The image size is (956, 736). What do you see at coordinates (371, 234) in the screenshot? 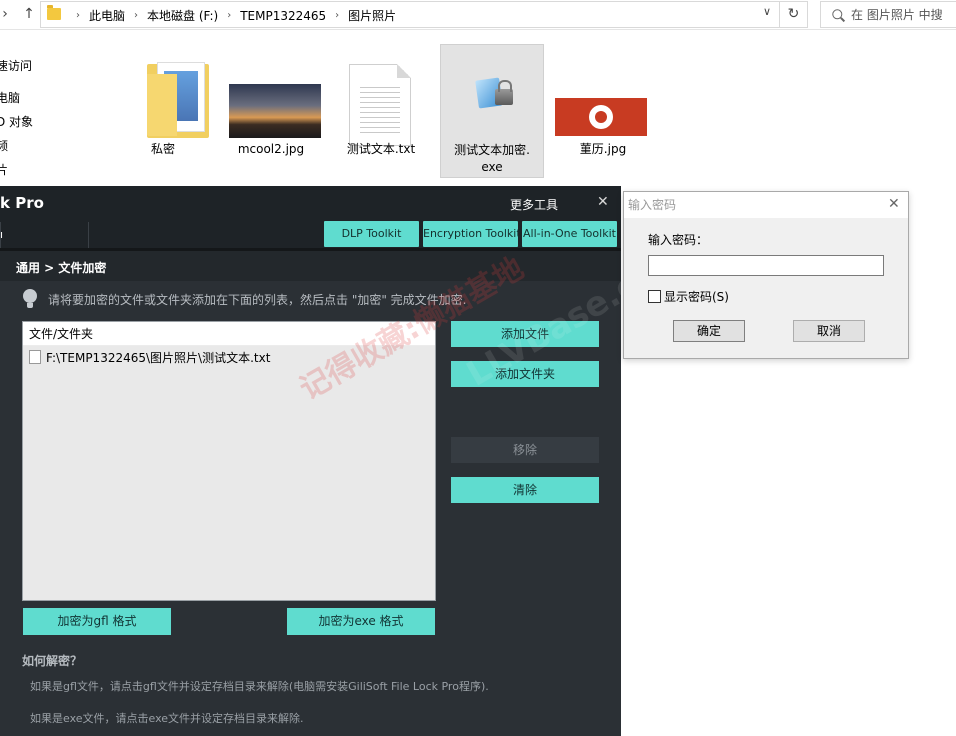
I see `dlp-toolkit-button: DLP Toolkit` at bounding box center [371, 234].